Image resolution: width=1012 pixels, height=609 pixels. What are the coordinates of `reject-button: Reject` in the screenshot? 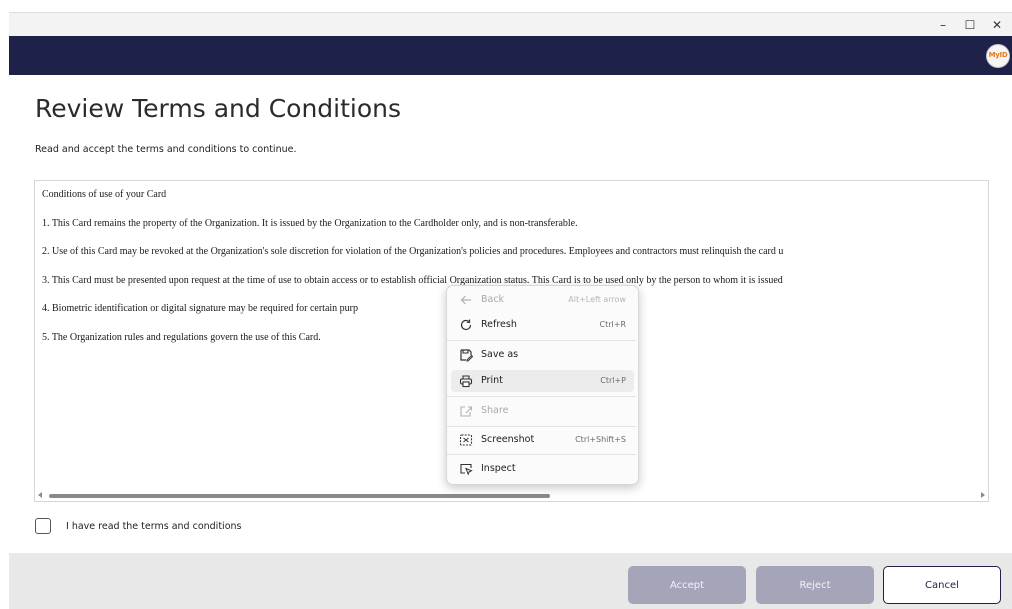 It's located at (815, 585).